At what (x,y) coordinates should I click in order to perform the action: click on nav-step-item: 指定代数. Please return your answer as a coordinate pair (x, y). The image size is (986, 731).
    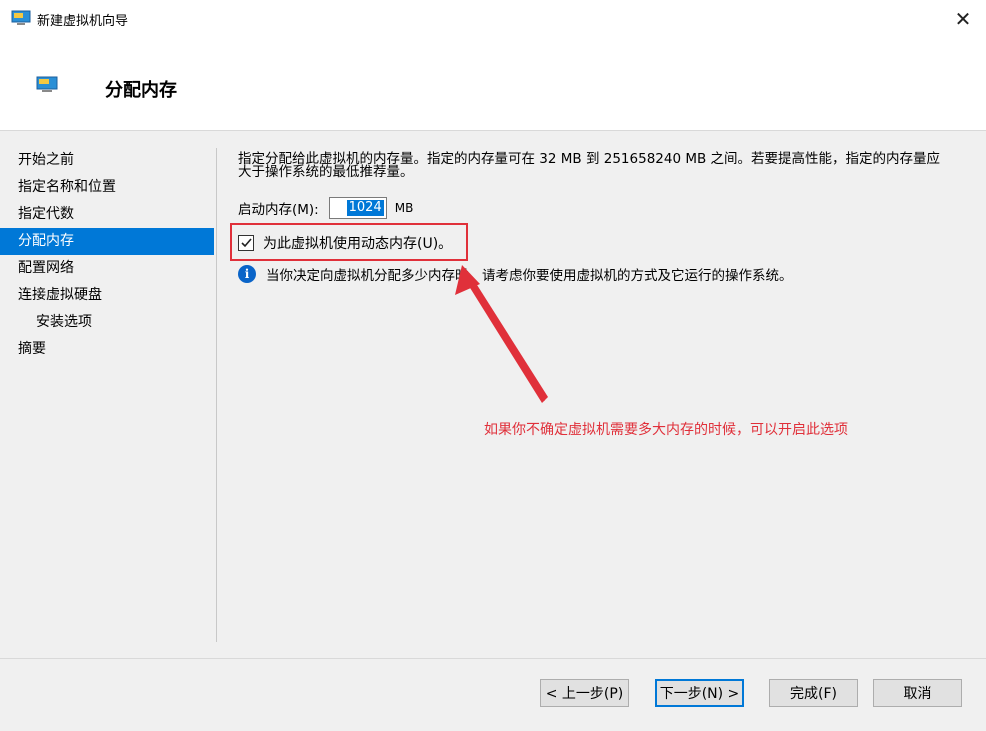
    Looking at the image, I should click on (107, 214).